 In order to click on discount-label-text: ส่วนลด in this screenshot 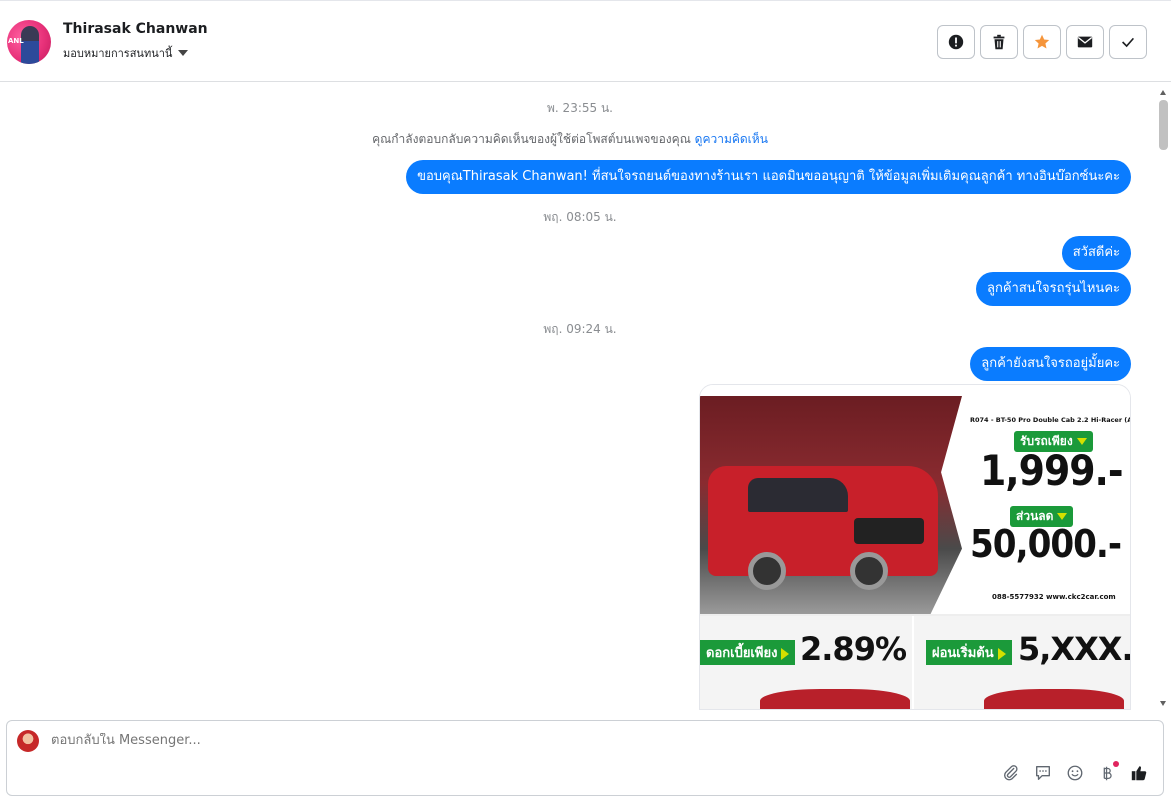, I will do `click(1035, 516)`.